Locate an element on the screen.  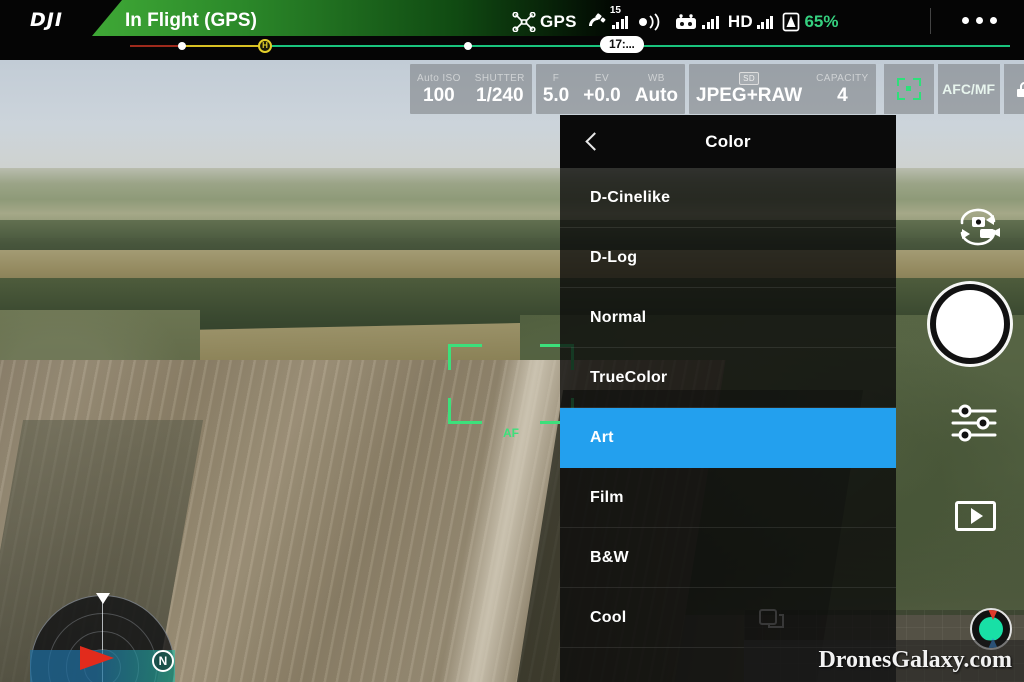
home-point-marker: H is located at coordinates (265, 46).